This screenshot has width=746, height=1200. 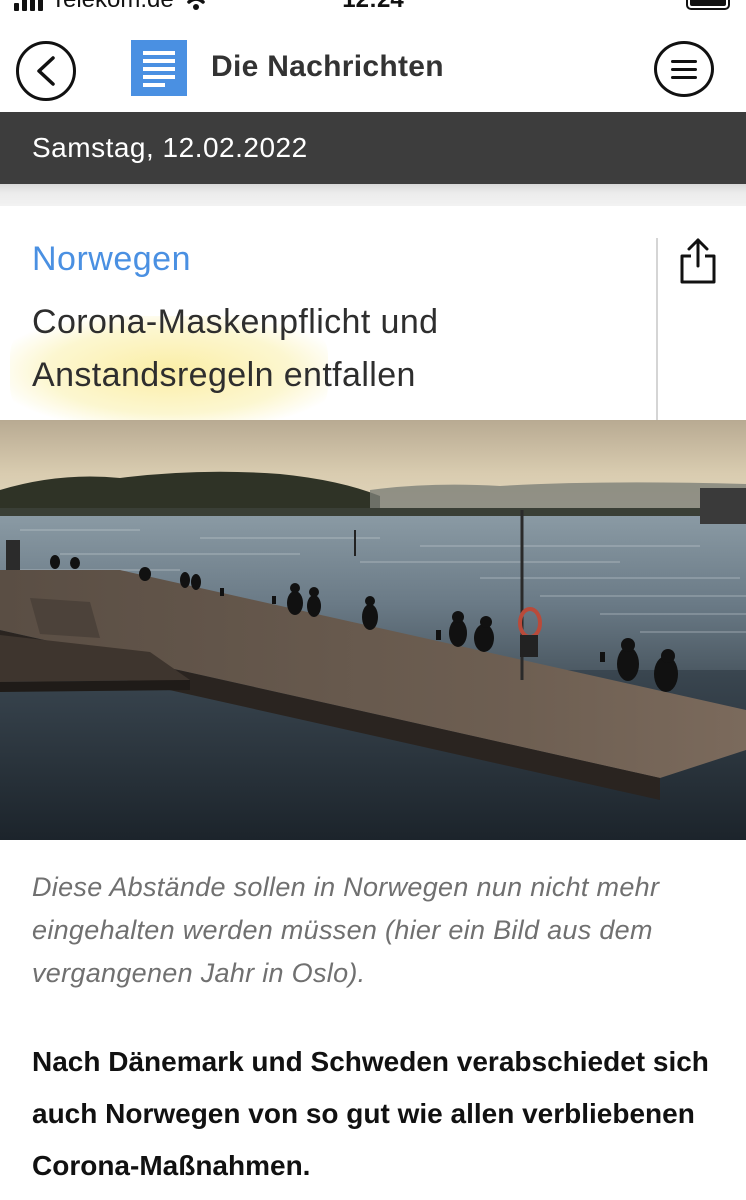 I want to click on document-icon, so click(x=159, y=68).